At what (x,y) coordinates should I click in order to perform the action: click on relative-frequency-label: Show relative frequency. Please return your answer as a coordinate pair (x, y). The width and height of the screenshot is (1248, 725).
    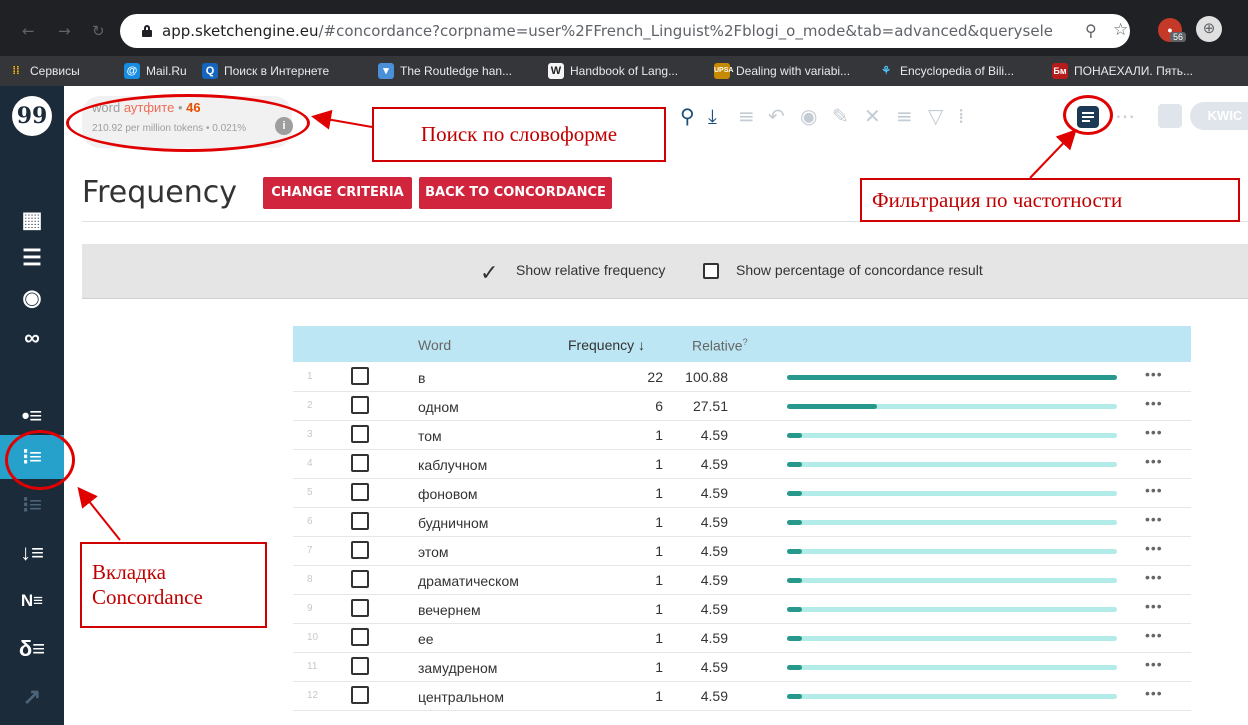
    Looking at the image, I should click on (590, 270).